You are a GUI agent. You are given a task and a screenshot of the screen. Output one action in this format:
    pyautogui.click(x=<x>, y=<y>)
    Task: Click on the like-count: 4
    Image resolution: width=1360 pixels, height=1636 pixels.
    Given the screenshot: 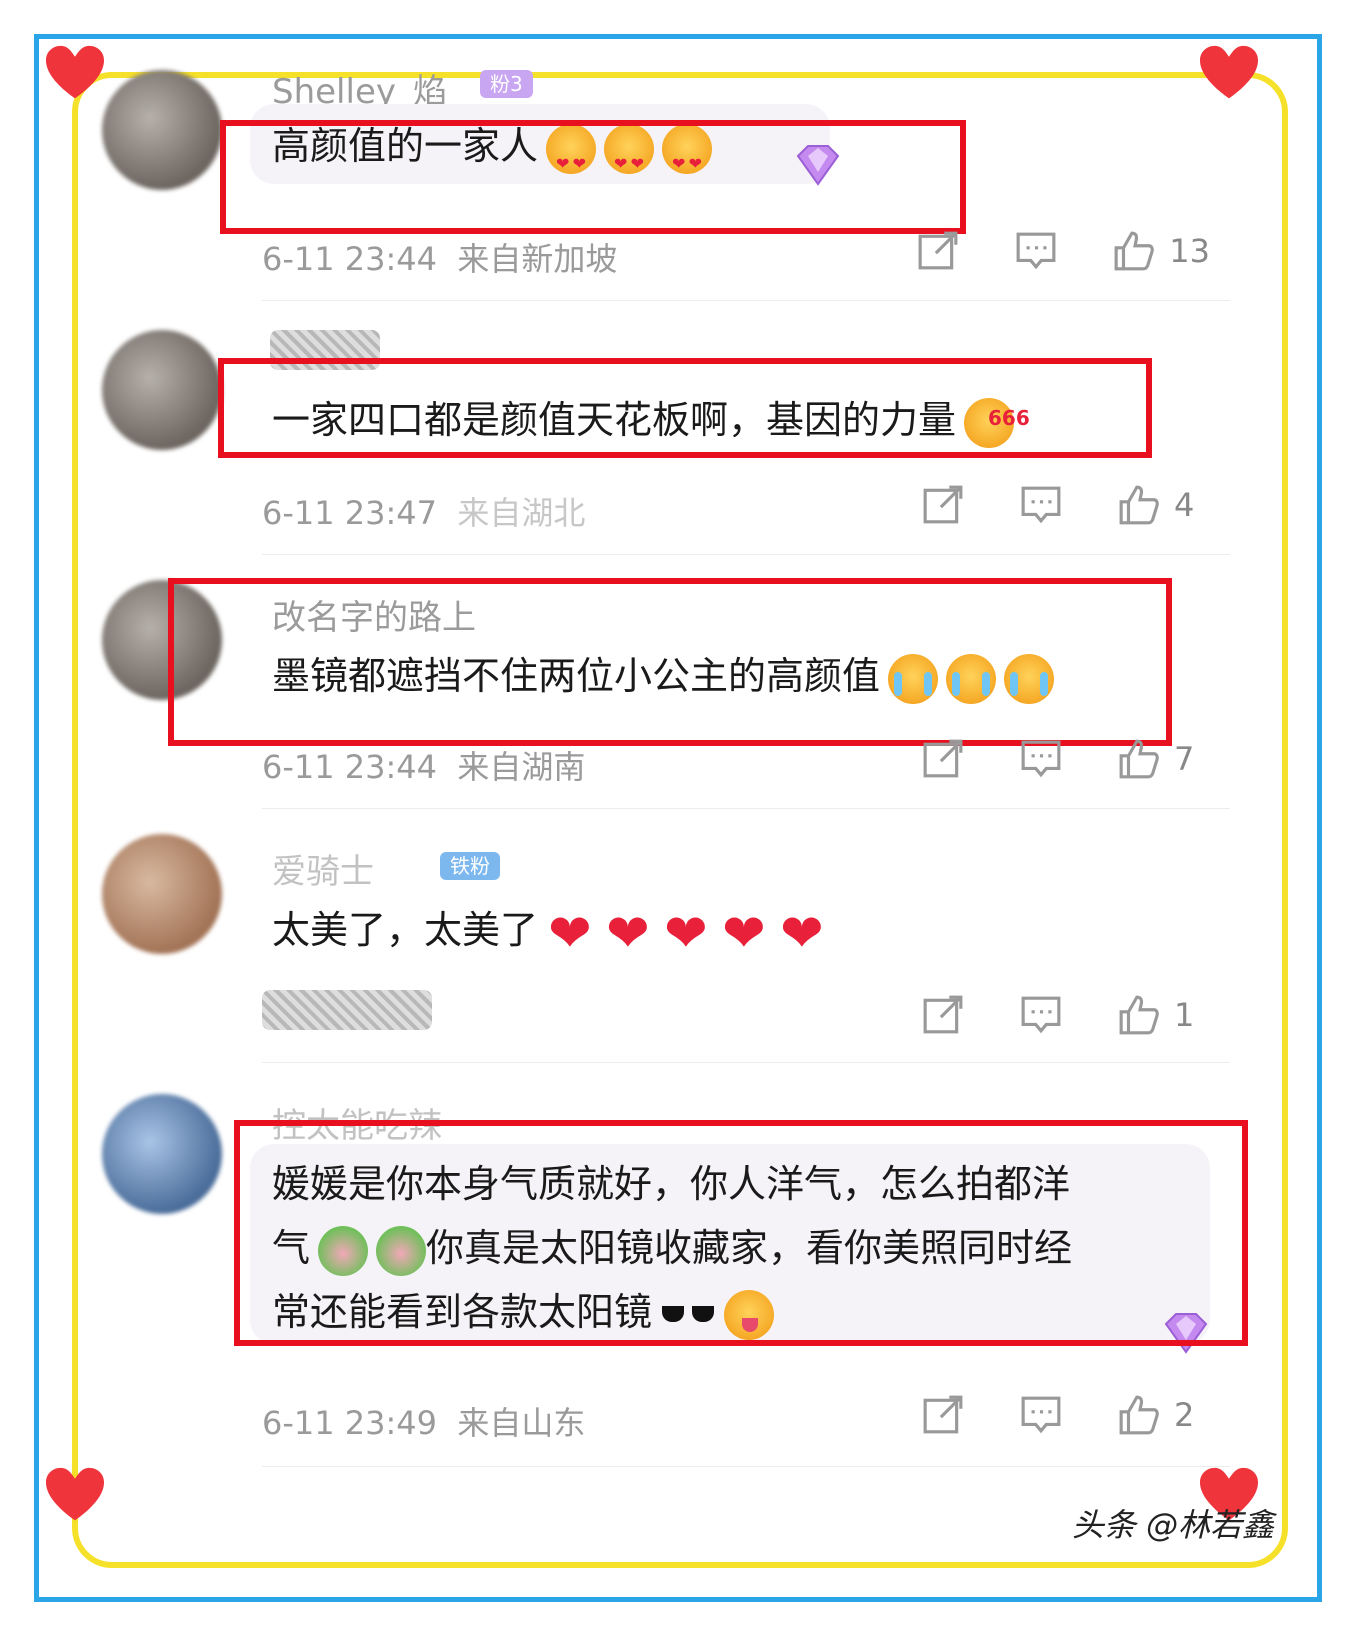 What is the action you would take?
    pyautogui.click(x=1184, y=505)
    